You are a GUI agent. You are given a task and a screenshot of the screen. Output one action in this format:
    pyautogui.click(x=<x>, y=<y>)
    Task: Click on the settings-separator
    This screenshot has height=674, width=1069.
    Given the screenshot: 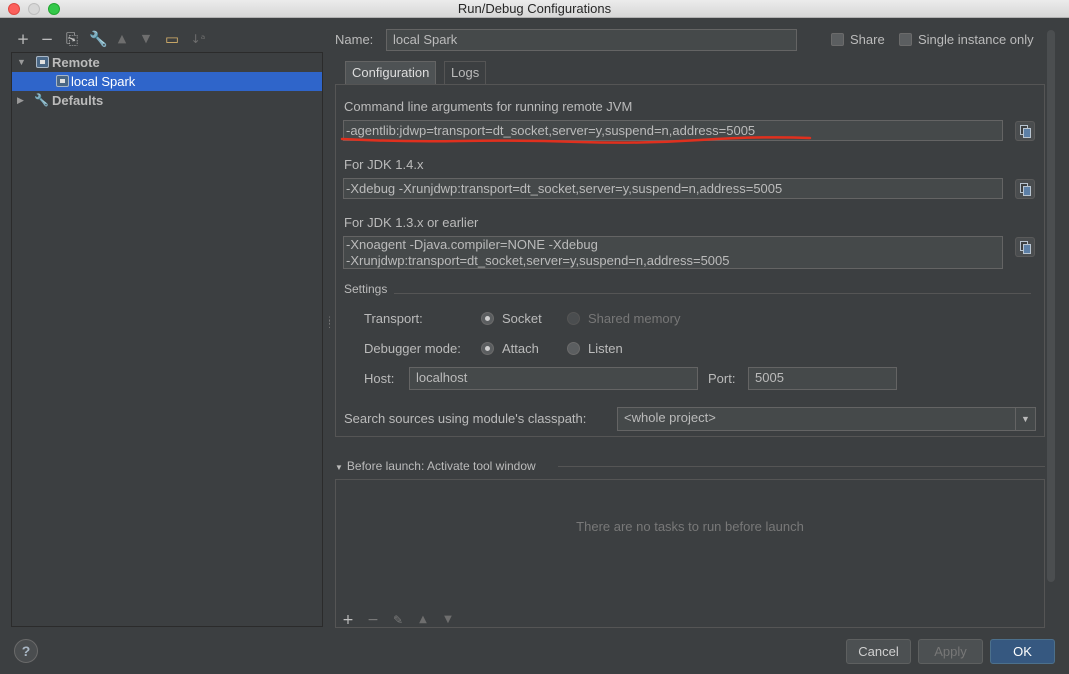 What is the action you would take?
    pyautogui.click(x=712, y=293)
    